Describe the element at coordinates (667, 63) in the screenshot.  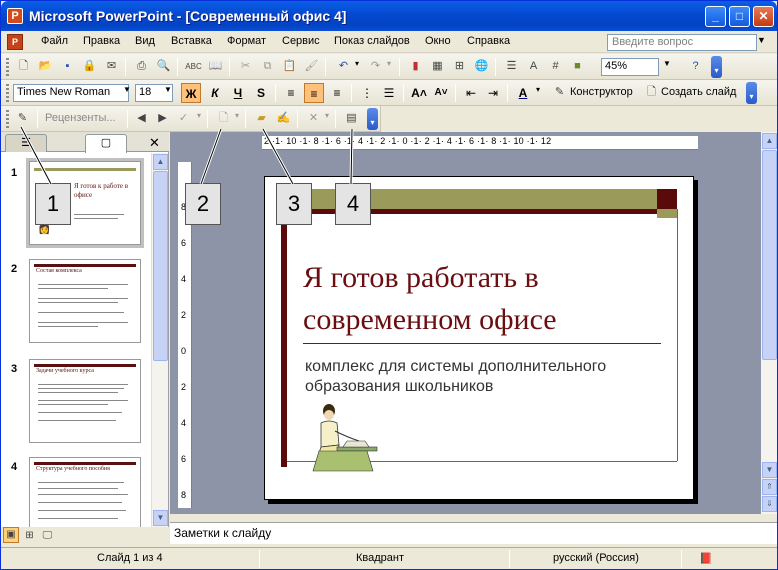
I see `zoom-dropdown-icon: ▼` at that location.